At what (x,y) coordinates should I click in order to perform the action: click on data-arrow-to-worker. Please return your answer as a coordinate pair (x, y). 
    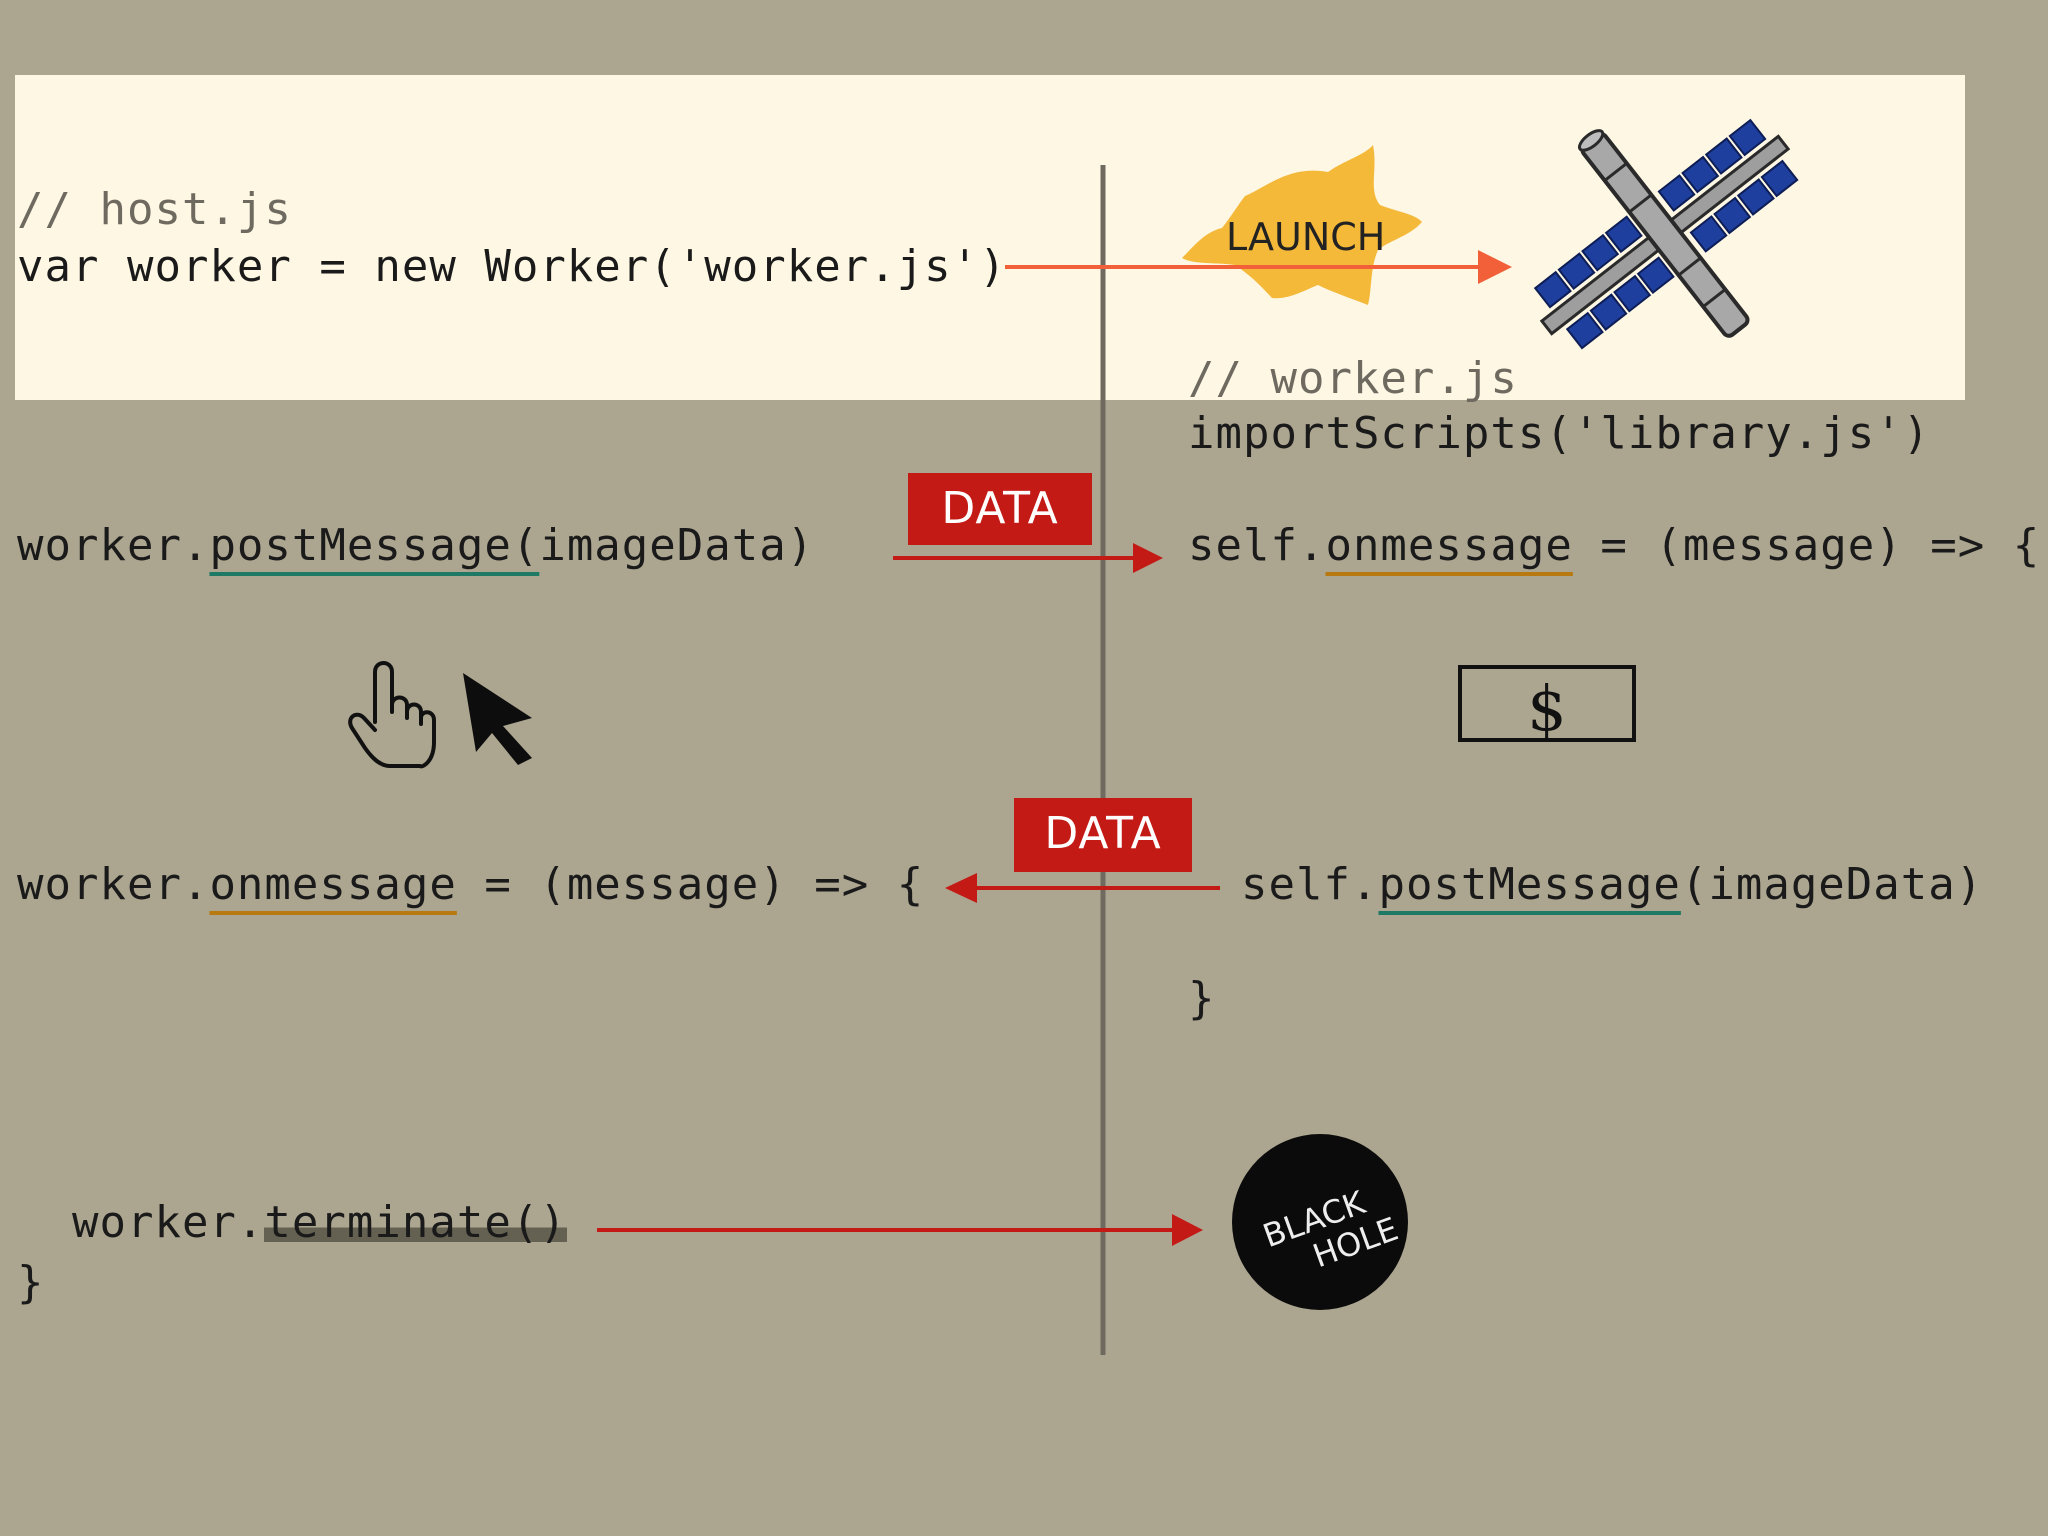
    Looking at the image, I should click on (1028, 558).